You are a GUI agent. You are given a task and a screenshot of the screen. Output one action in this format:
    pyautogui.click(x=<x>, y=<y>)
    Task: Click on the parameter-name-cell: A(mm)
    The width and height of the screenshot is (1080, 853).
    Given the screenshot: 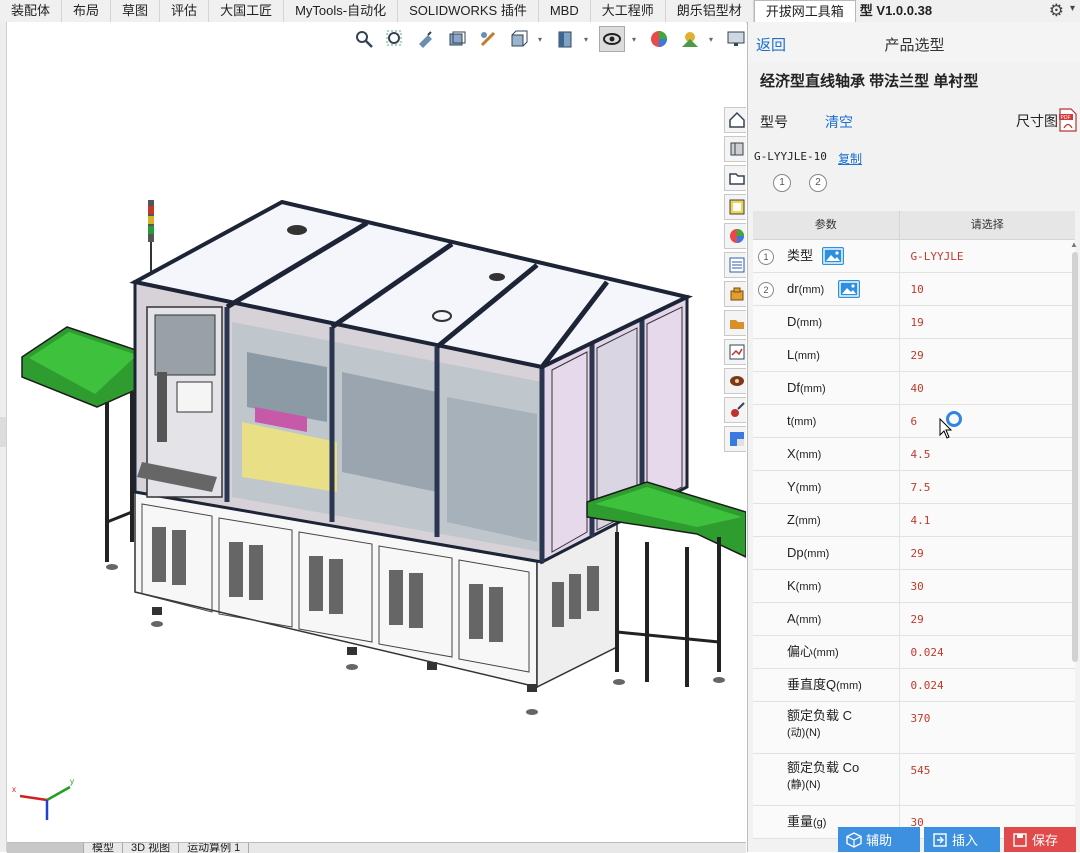 What is the action you would take?
    pyautogui.click(x=826, y=619)
    